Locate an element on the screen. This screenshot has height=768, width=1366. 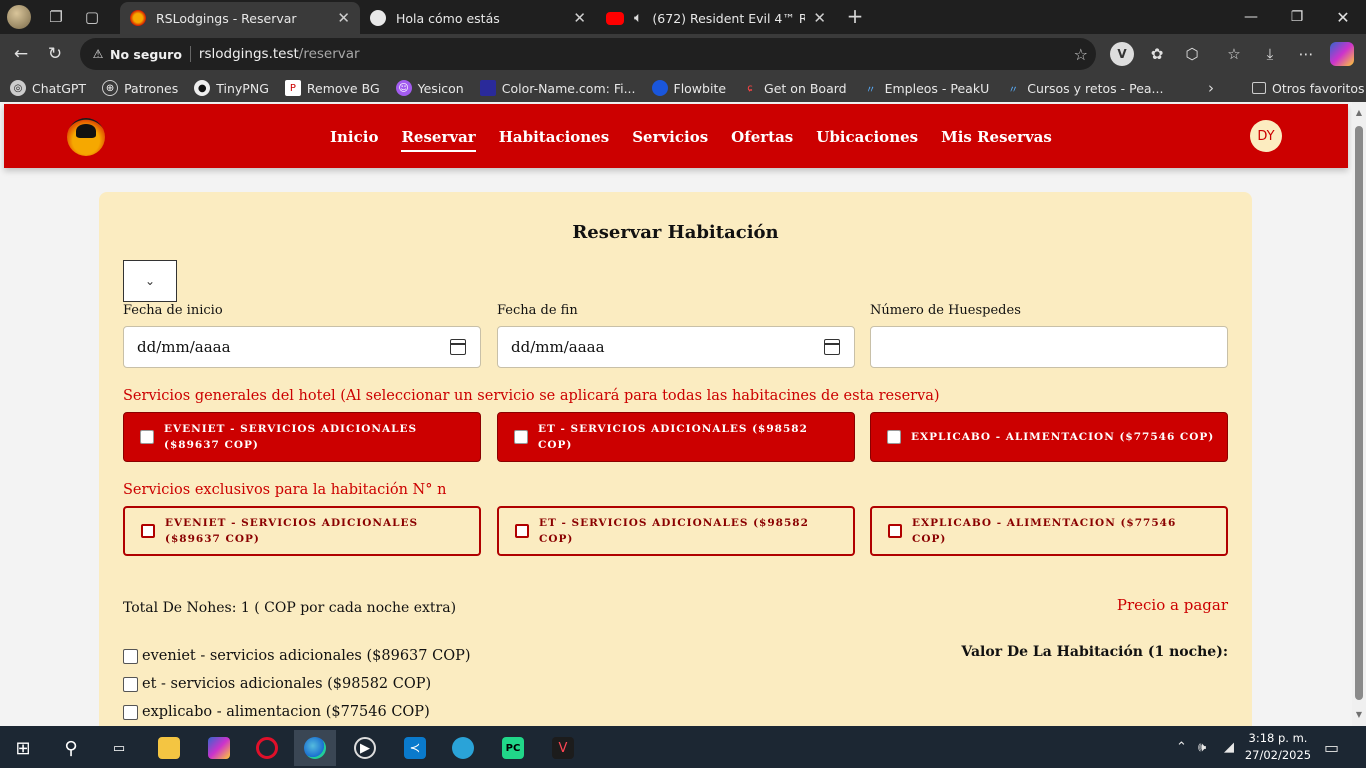
rslodgings-logo is located at coordinates (86, 137).